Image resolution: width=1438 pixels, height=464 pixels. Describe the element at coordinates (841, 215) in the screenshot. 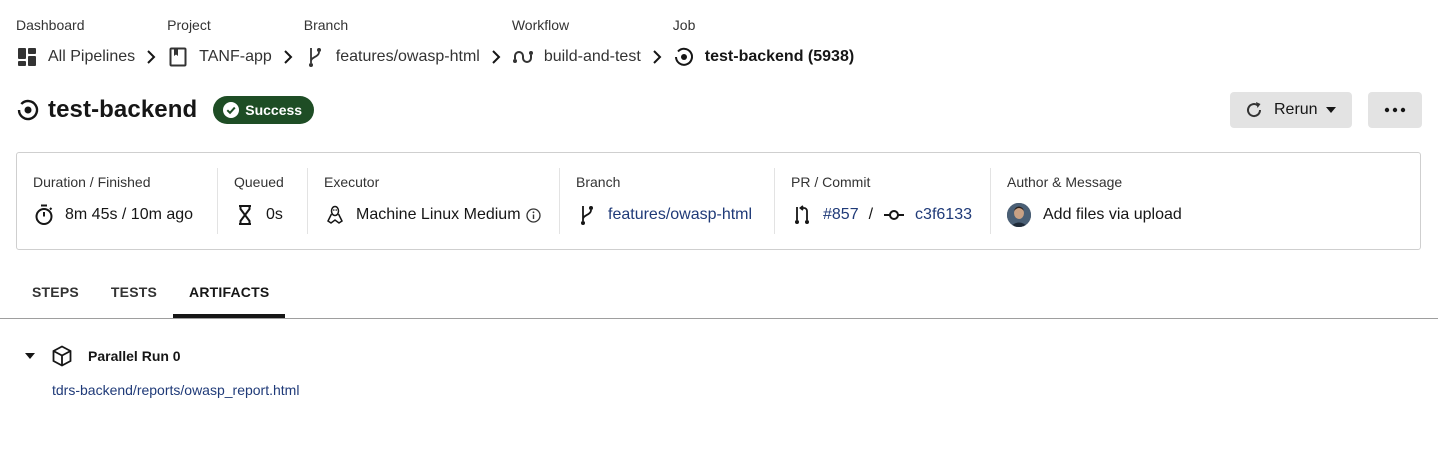

I see `pr-link: #857` at that location.